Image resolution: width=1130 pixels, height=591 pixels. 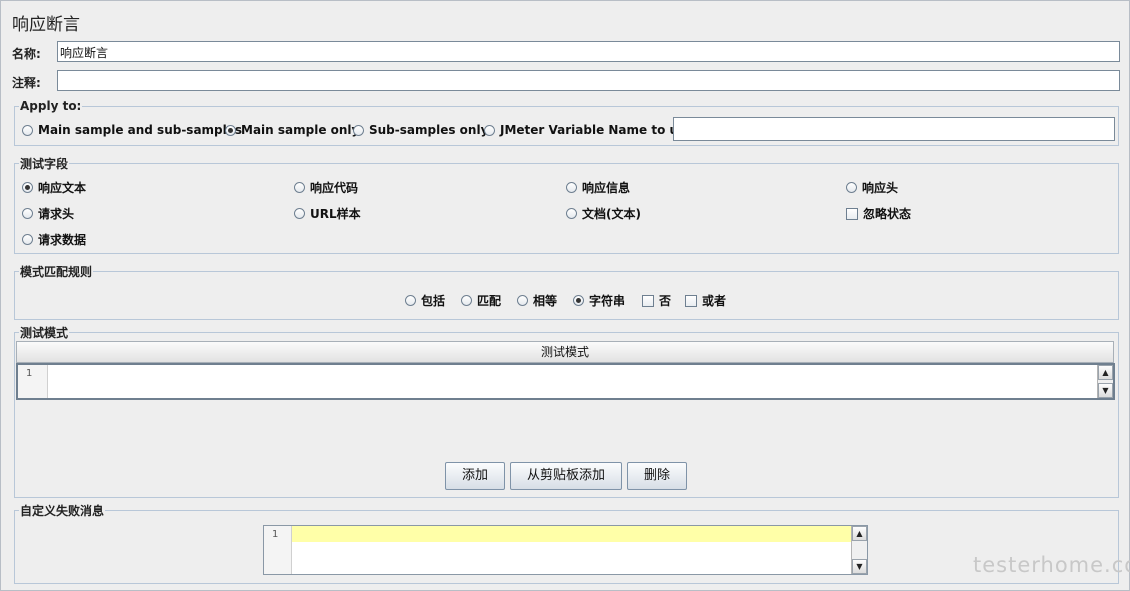 I want to click on test-field-legend: 测试字段, so click(x=44, y=164).